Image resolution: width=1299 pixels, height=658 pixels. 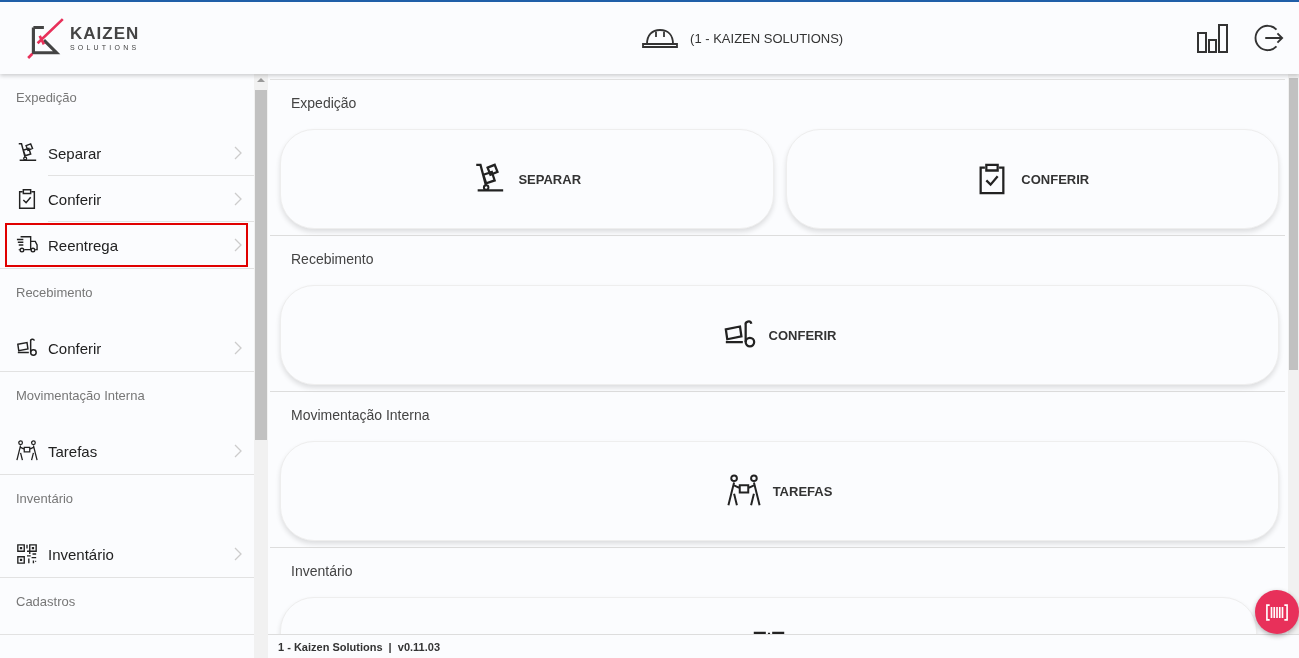 I want to click on menu-item: Inventário, so click(x=127, y=554).